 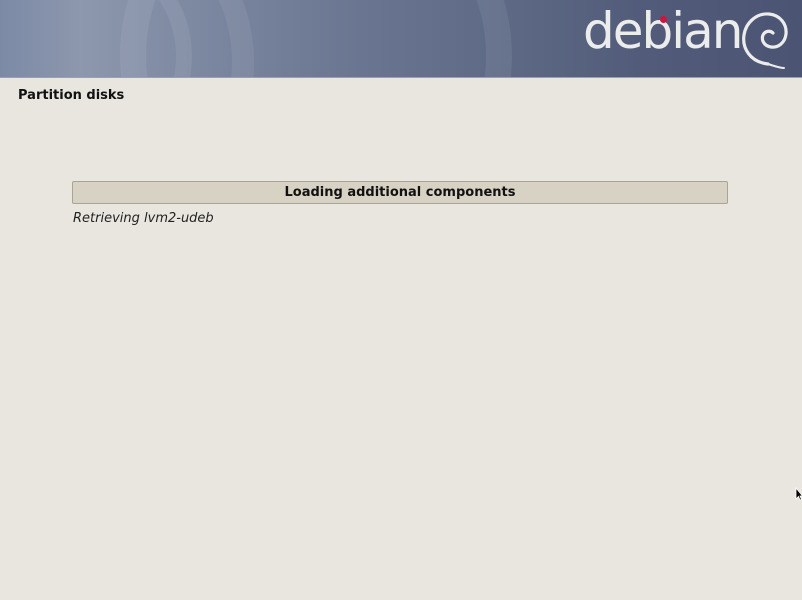 What do you see at coordinates (663, 19) in the screenshot?
I see `logo-dot` at bounding box center [663, 19].